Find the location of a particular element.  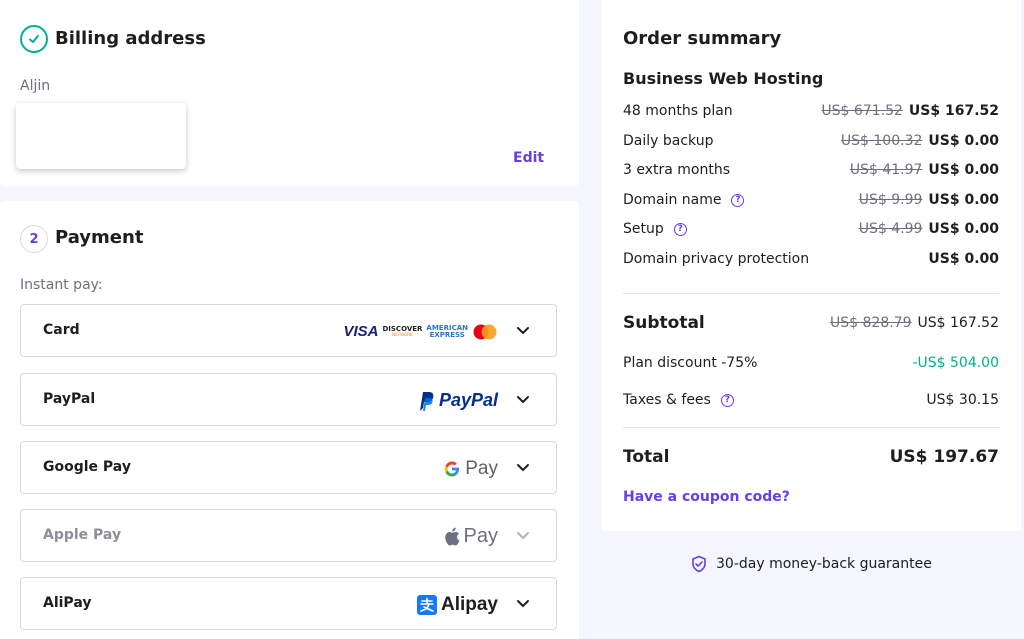

alipay-logo: Alipay is located at coordinates (457, 604).